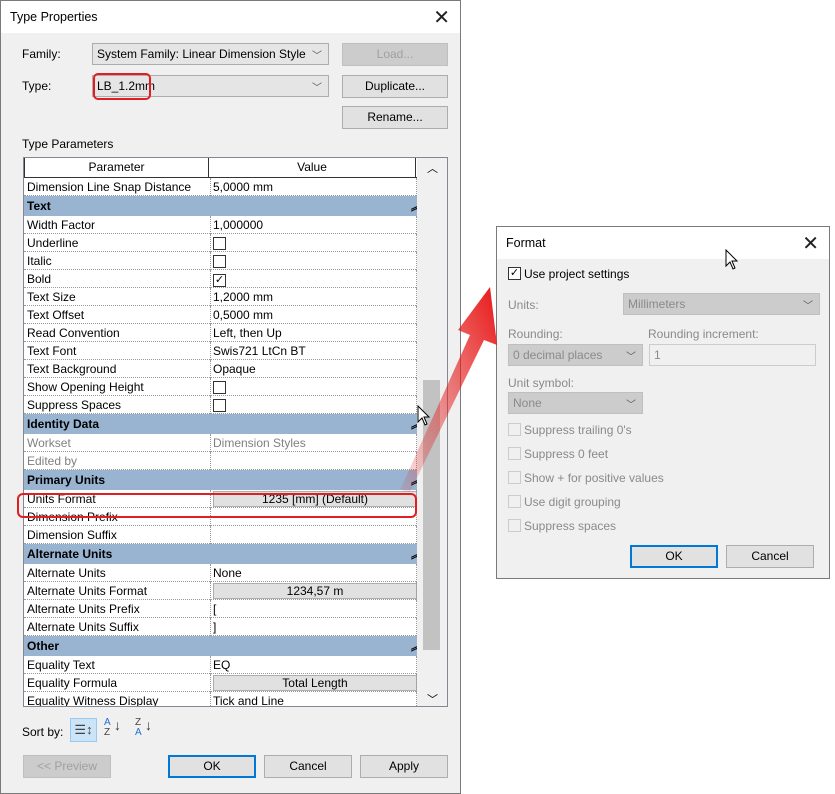  Describe the element at coordinates (313, 665) in the screenshot. I see `parameter-value: EQ` at that location.